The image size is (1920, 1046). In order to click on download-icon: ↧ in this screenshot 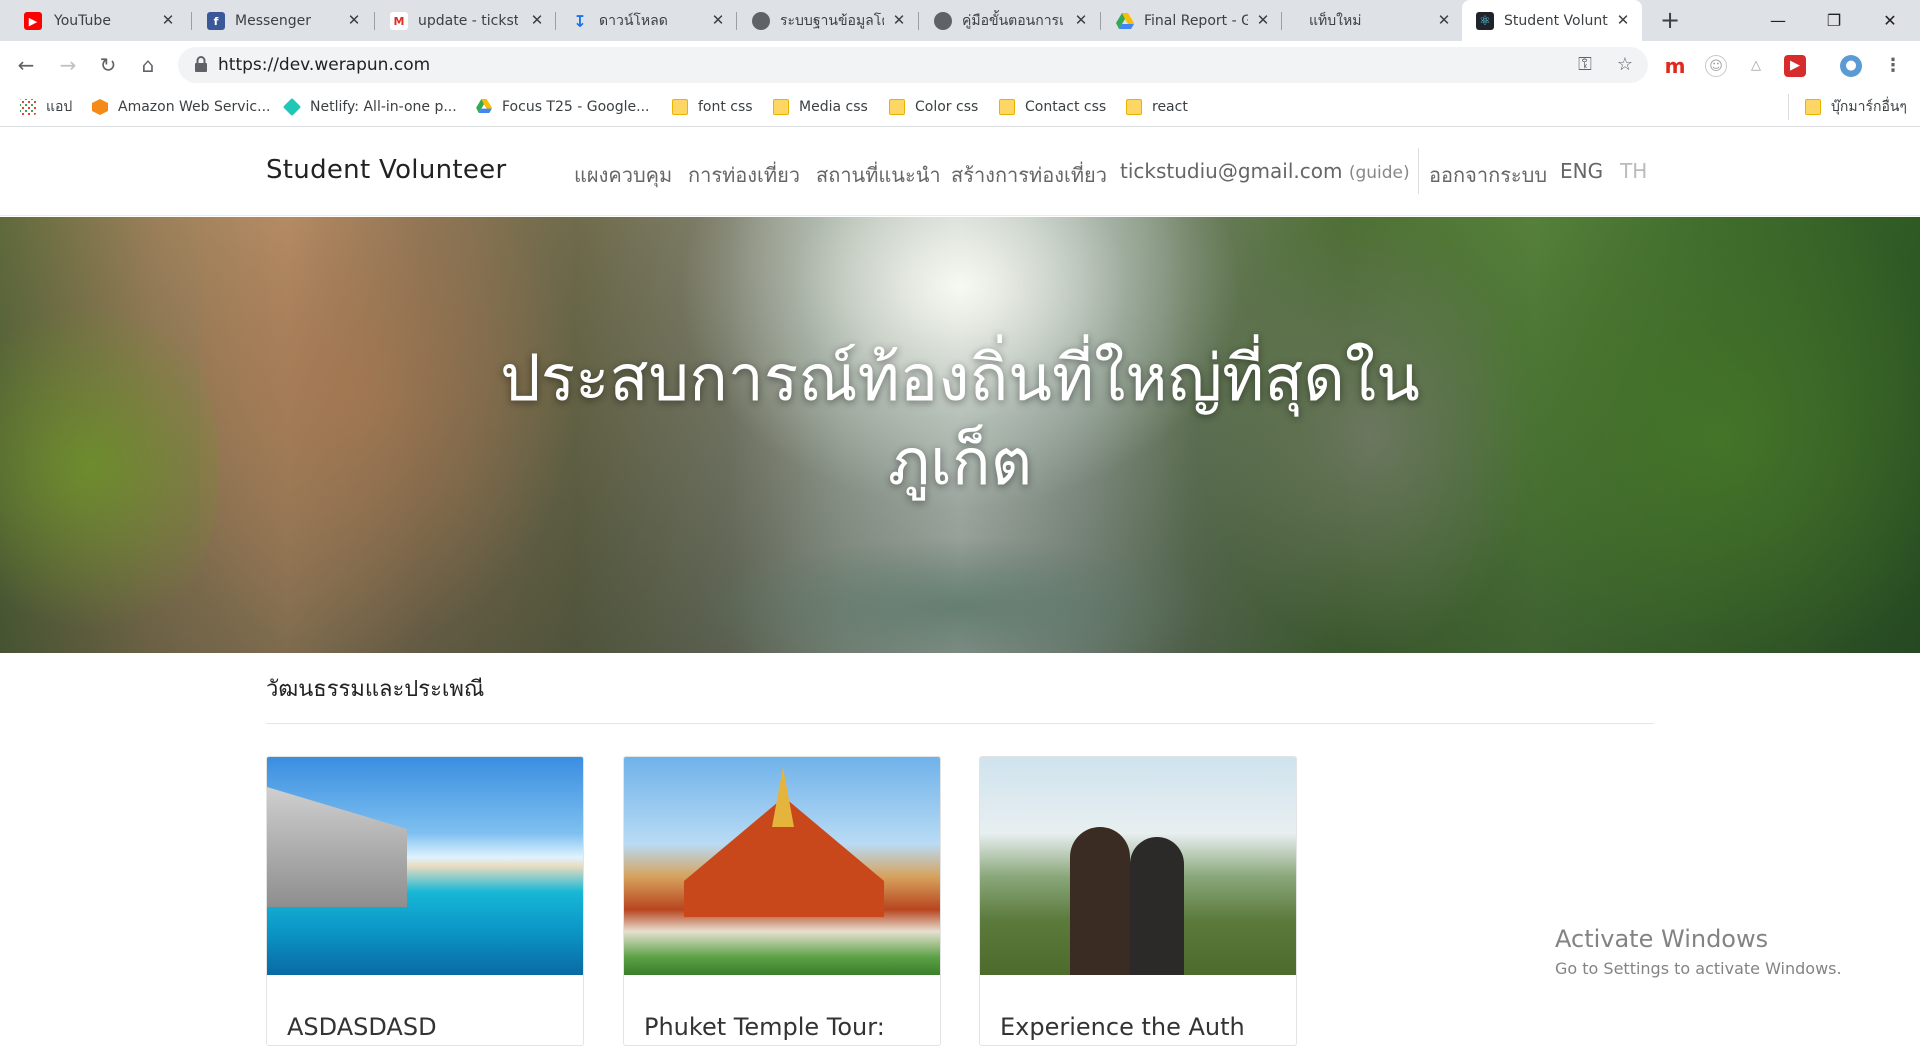, I will do `click(580, 21)`.